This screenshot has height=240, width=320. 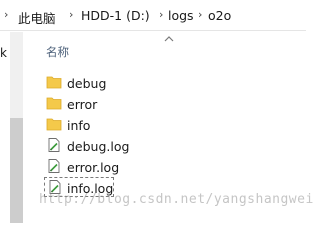 I want to click on column-header-name: 名称, so click(x=57, y=52).